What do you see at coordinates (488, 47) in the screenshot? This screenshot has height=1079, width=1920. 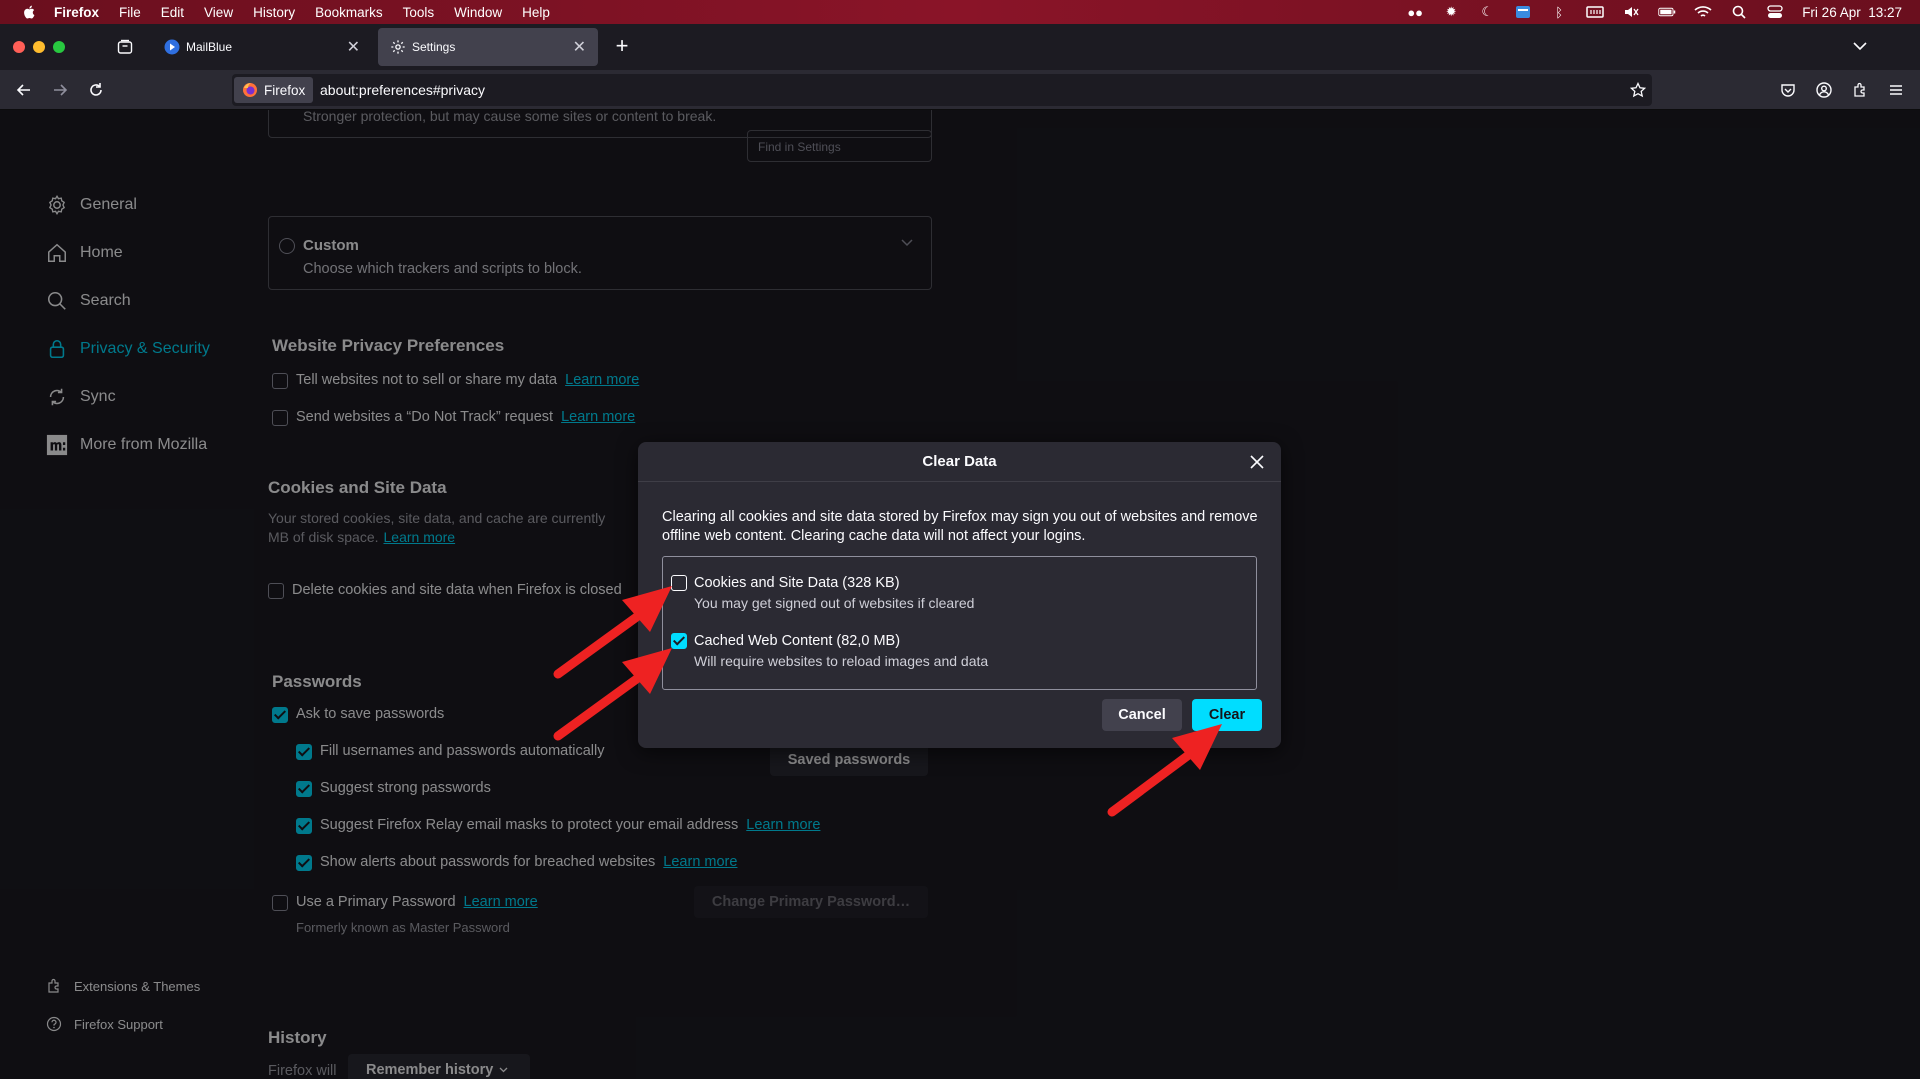 I see `tab-settings: Settings ✕` at bounding box center [488, 47].